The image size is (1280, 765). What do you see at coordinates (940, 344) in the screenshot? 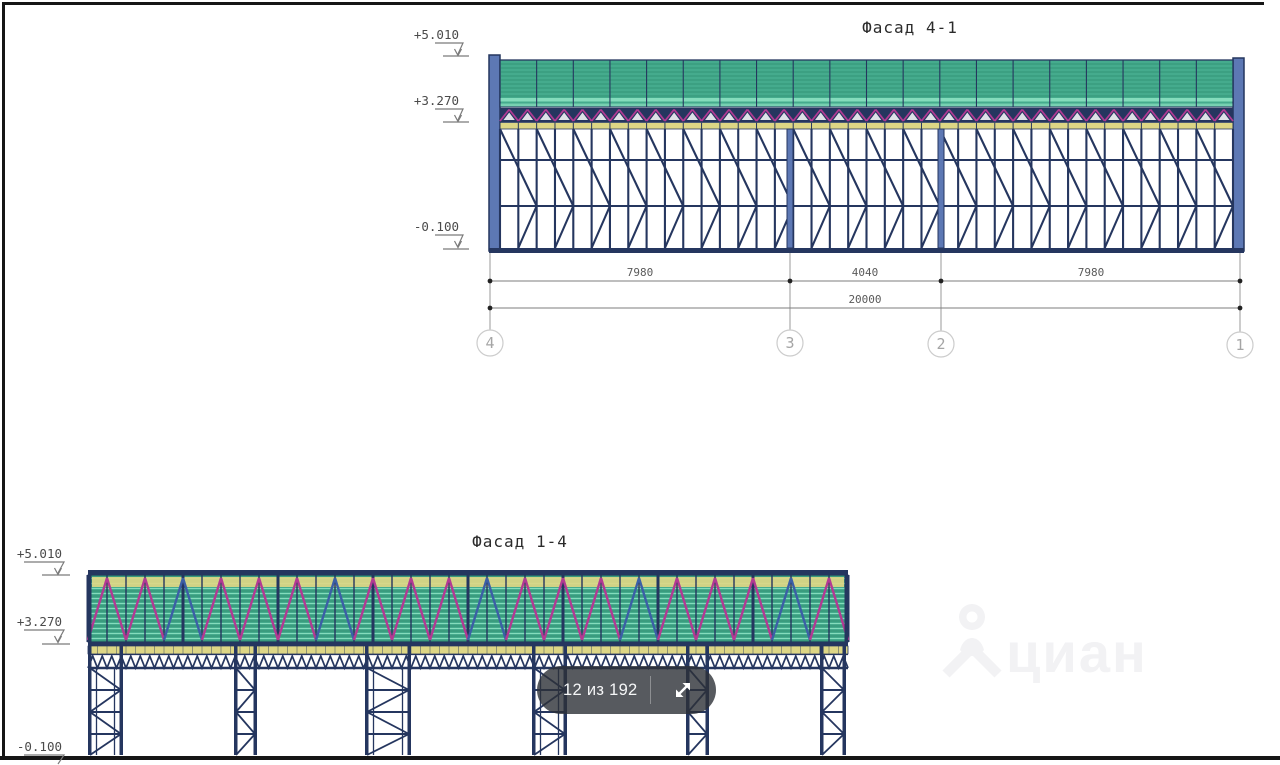
I see `axis-bubble-2: 2` at bounding box center [940, 344].